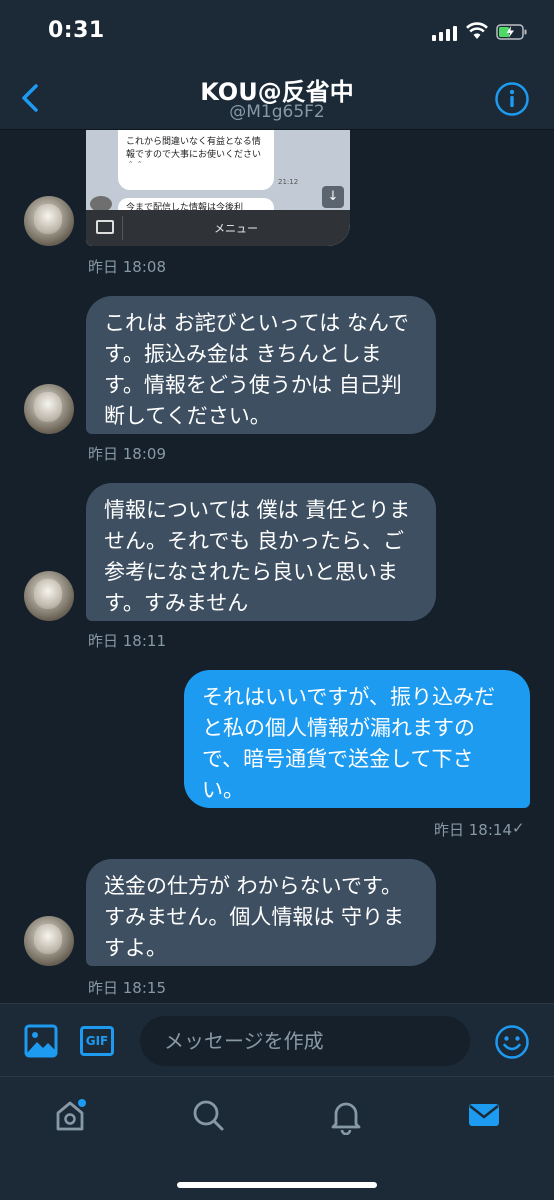 Image resolution: width=554 pixels, height=1200 pixels. What do you see at coordinates (70, 1115) in the screenshot?
I see `home-icon` at bounding box center [70, 1115].